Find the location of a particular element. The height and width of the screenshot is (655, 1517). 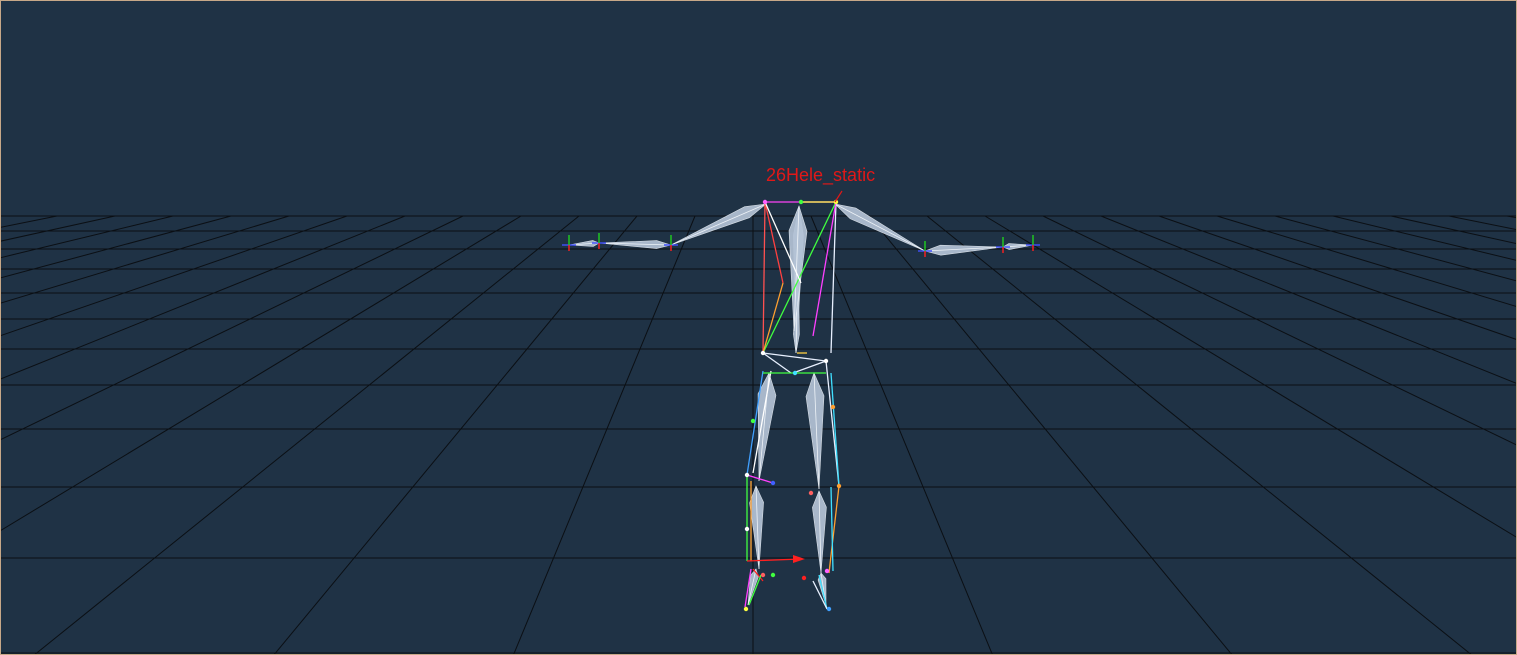

label-leader-line is located at coordinates (838, 196).